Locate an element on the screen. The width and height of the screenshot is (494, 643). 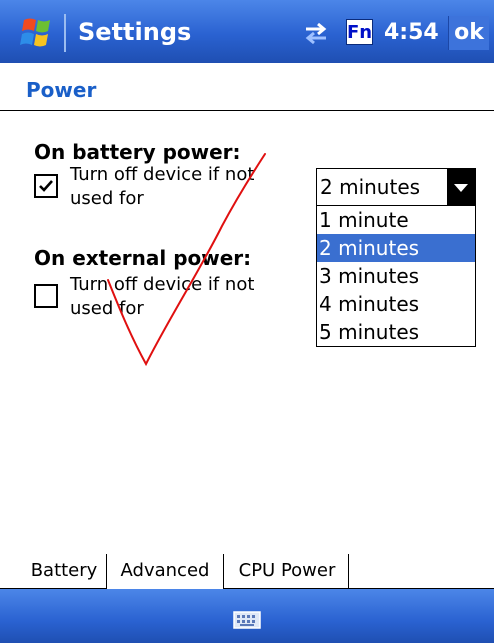
battery-turn-off-checkbox is located at coordinates (46, 186).